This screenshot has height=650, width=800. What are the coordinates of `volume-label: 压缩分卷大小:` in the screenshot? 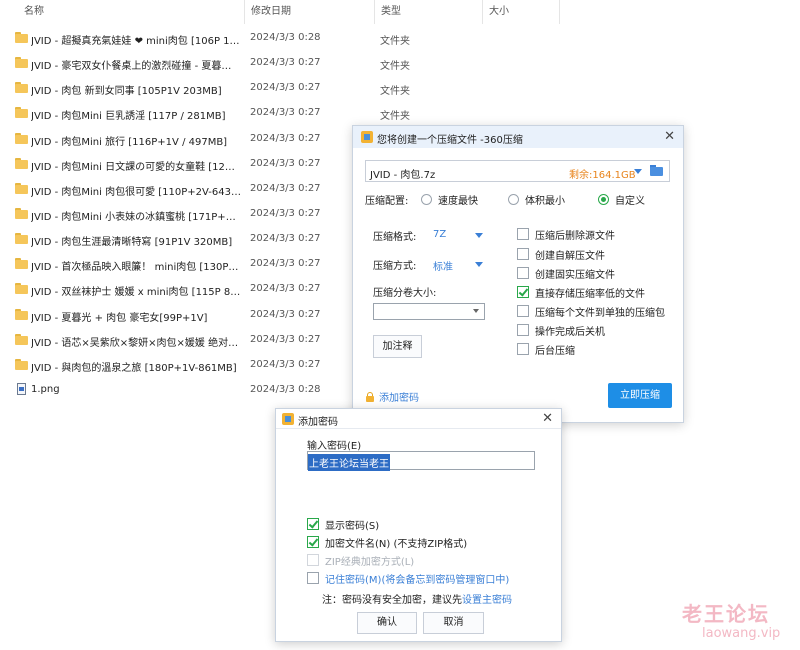 It's located at (405, 293).